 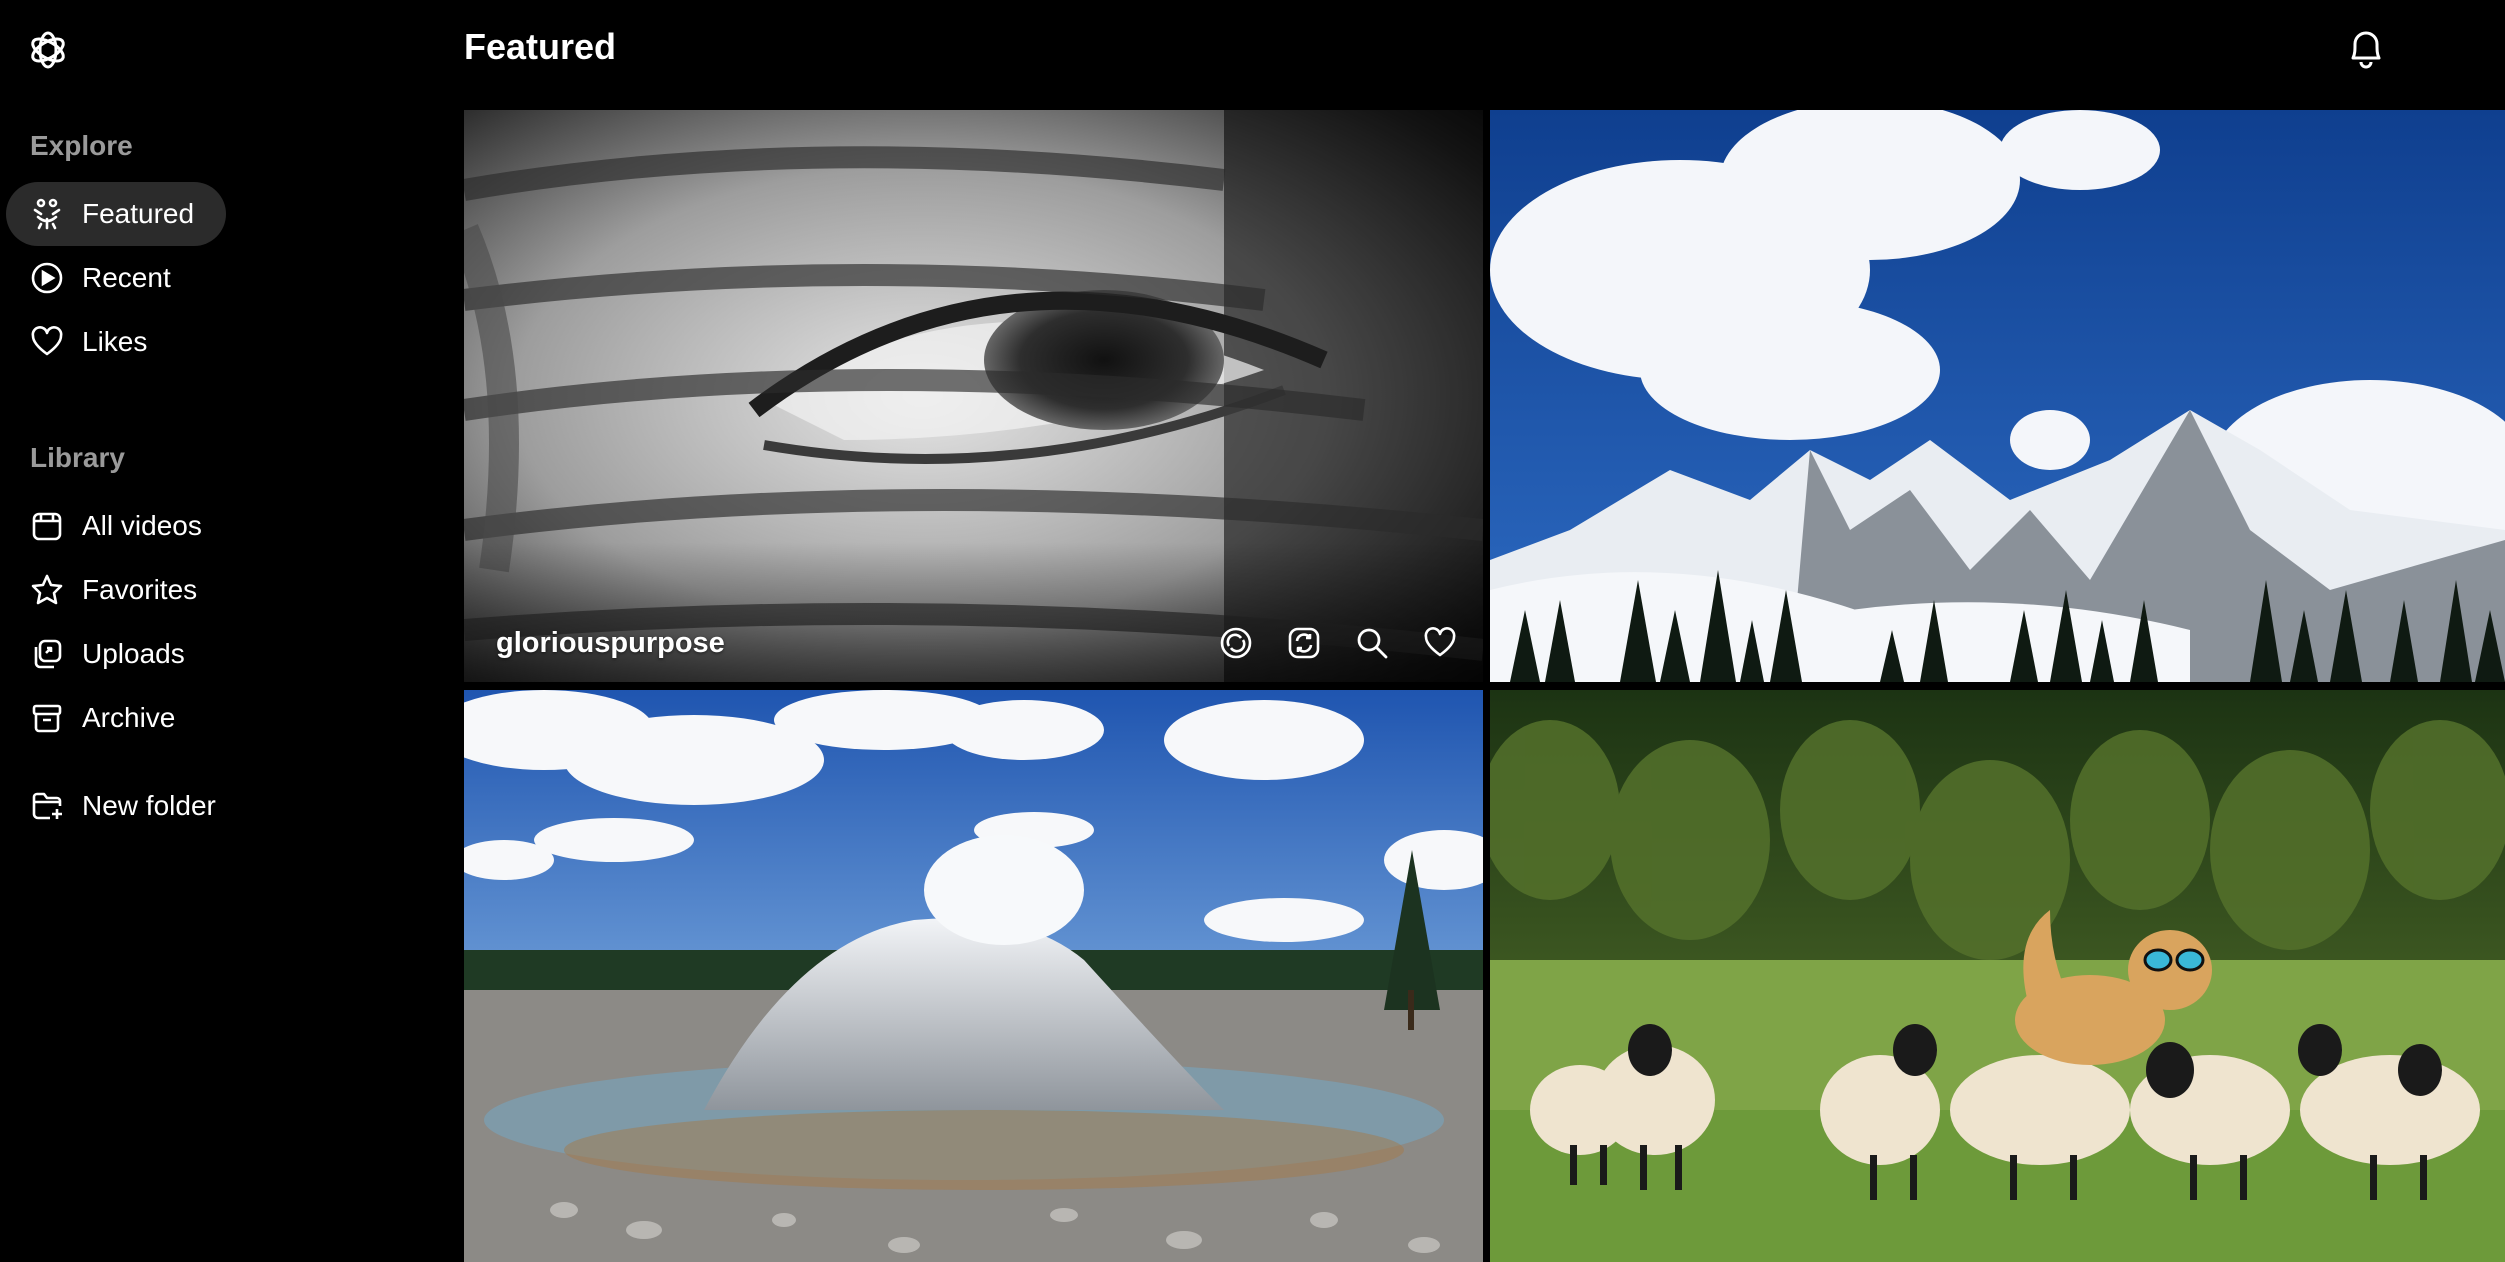 What do you see at coordinates (115, 341) in the screenshot?
I see `sidebar-item-label: Likes` at bounding box center [115, 341].